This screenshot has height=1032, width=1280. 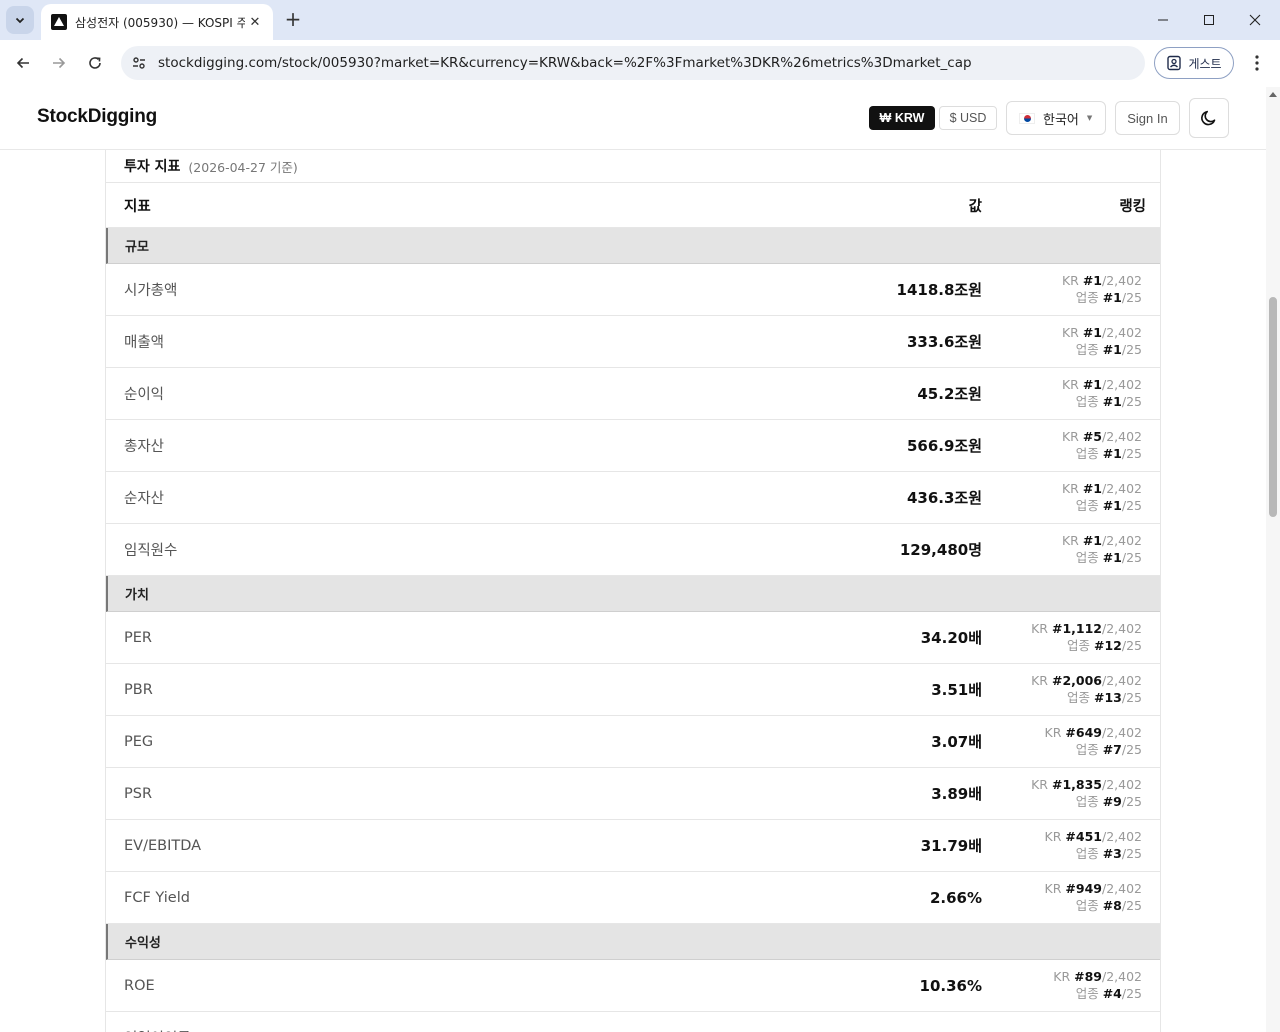 I want to click on window-close-icon, so click(x=1255, y=20).